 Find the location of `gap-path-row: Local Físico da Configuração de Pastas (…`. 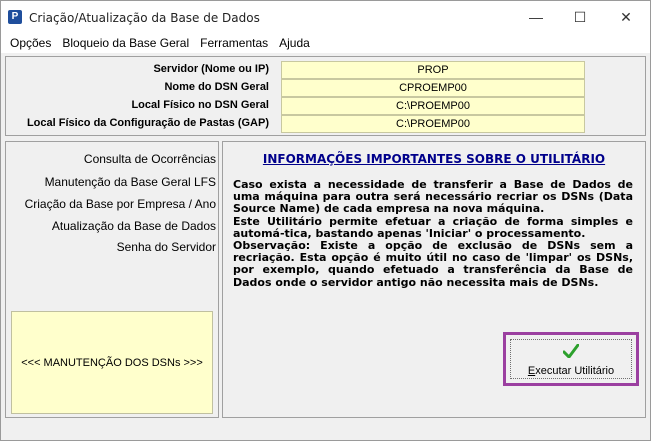

gap-path-row: Local Físico da Configuração de Pastas (… is located at coordinates (325, 124).